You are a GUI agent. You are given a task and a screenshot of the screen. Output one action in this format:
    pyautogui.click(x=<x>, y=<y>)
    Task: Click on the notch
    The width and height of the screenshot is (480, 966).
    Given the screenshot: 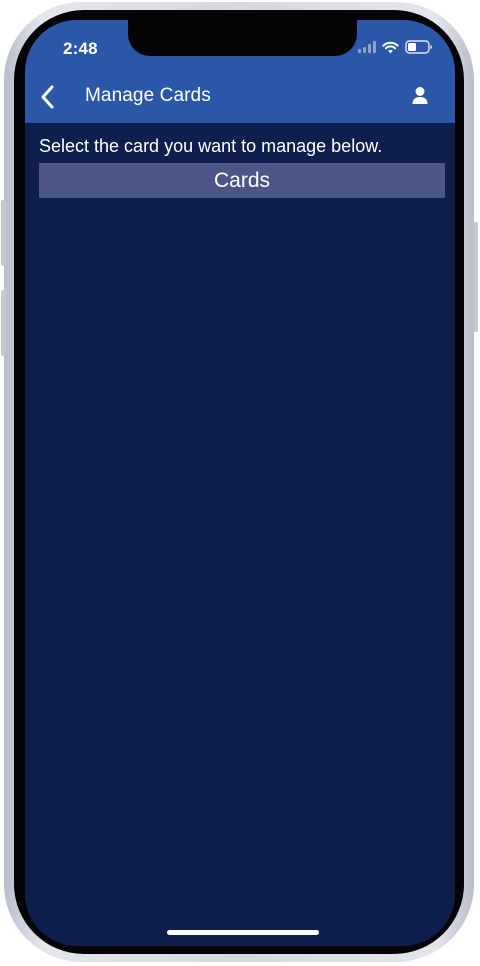 What is the action you would take?
    pyautogui.click(x=242, y=38)
    